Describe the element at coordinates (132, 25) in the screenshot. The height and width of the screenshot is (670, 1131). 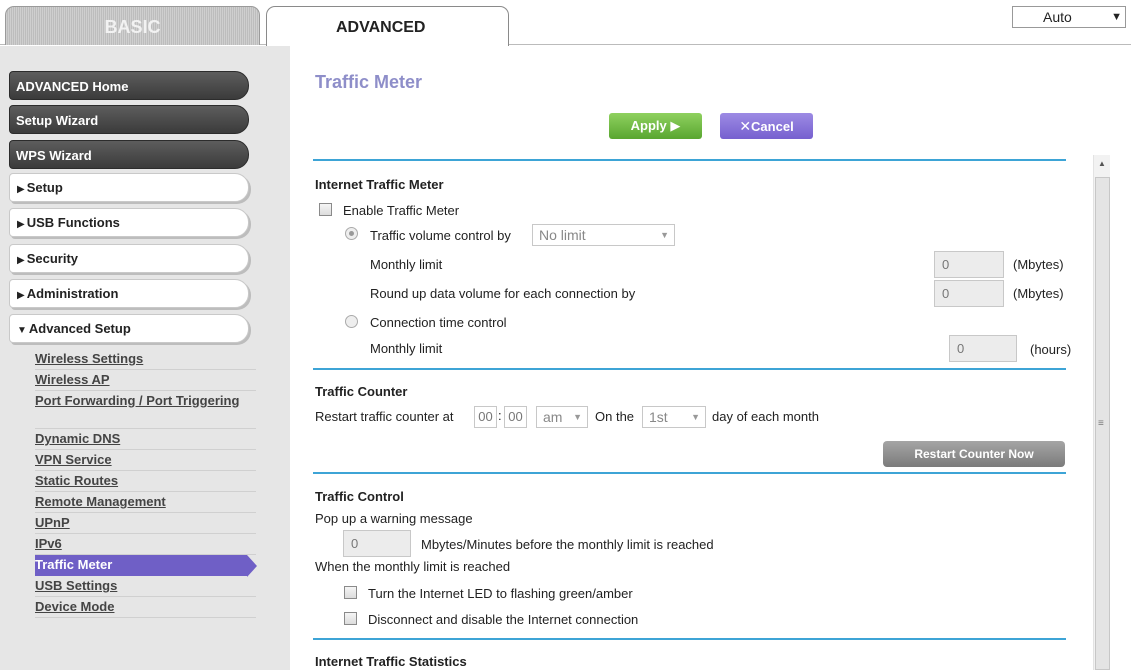
I see `tab-basic: BASIC` at that location.